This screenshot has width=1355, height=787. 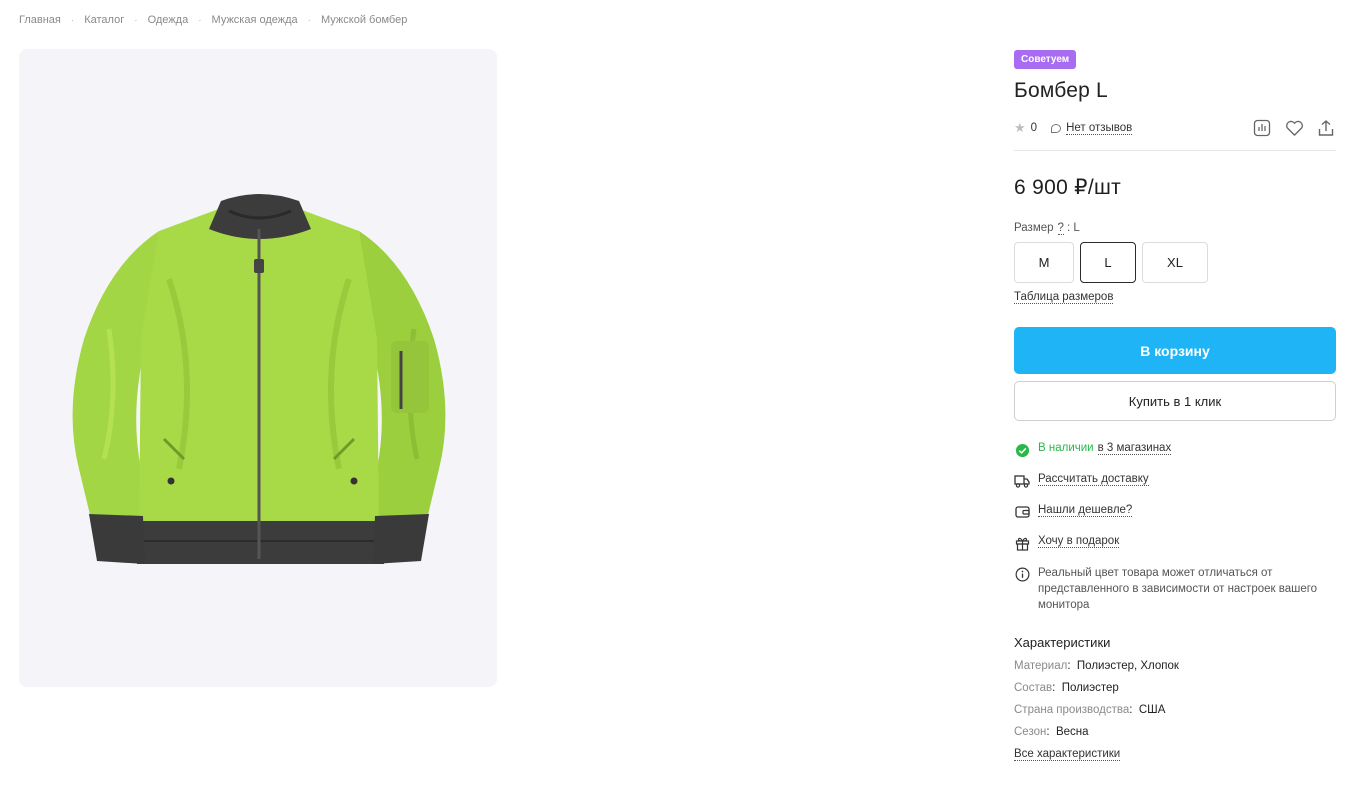 What do you see at coordinates (1064, 297) in the screenshot?
I see `size-table-link: Таблица размеров` at bounding box center [1064, 297].